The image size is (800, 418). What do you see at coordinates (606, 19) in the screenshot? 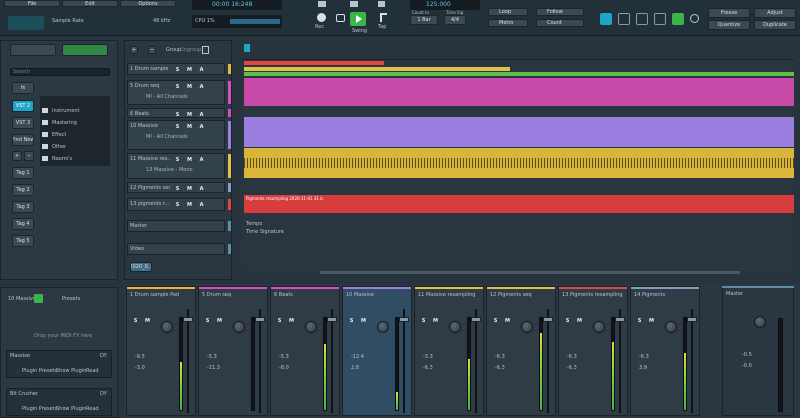
I see `pointer-tool-icon` at bounding box center [606, 19].